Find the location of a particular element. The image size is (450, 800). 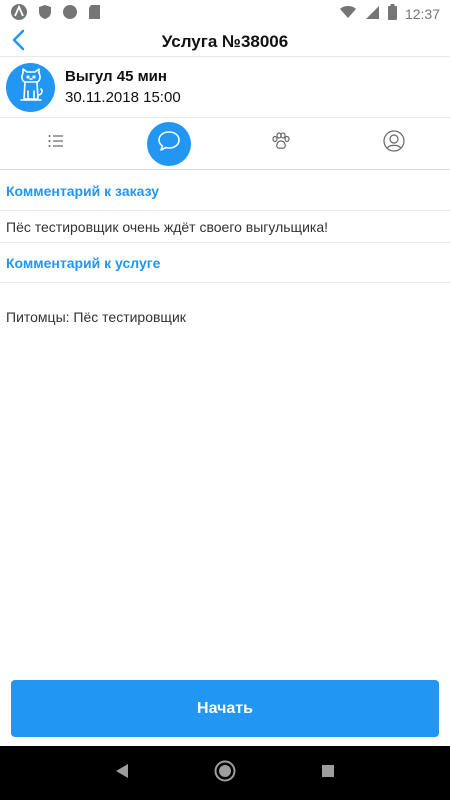

status-bar: 12:37 is located at coordinates (225, 13).